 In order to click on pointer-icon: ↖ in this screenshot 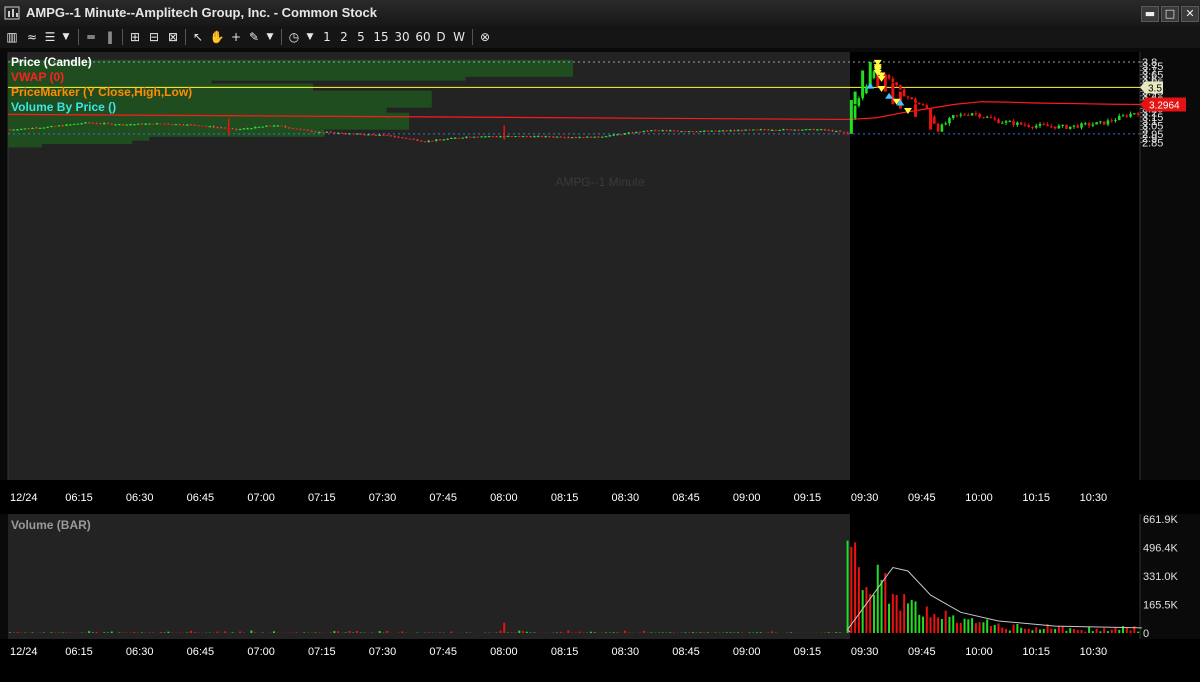, I will do `click(198, 37)`.